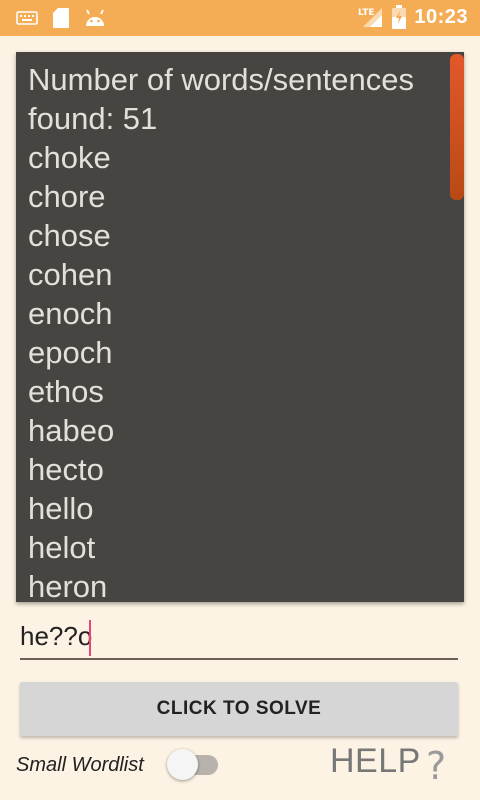  I want to click on result-word: enoch, so click(70, 313).